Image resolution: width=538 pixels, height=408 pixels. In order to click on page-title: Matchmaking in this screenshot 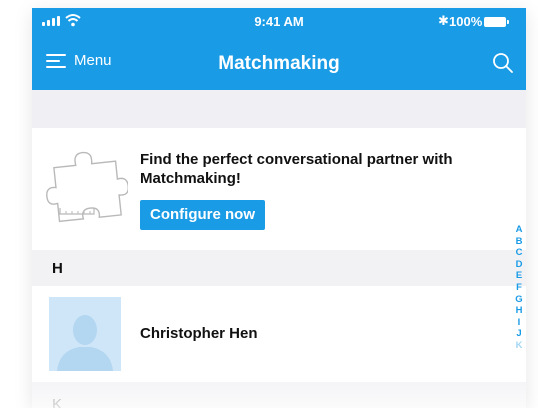, I will do `click(279, 63)`.